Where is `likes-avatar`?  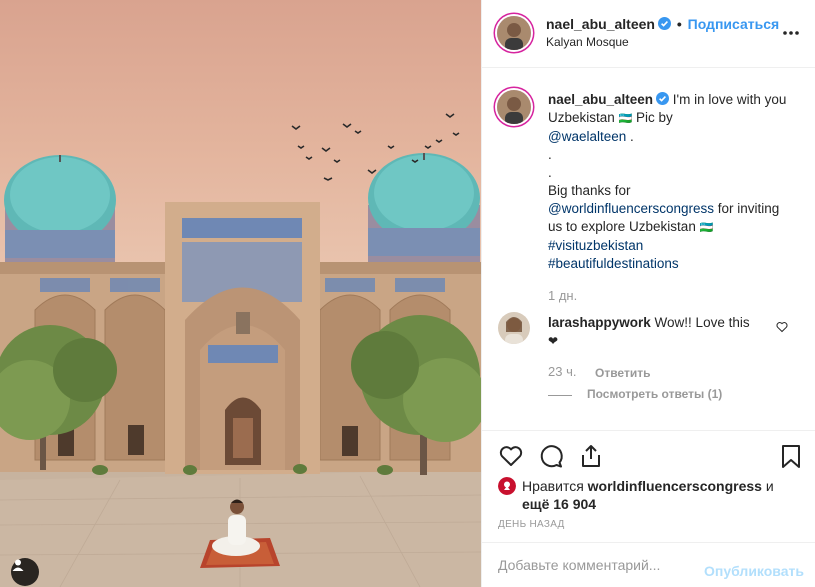 likes-avatar is located at coordinates (507, 486).